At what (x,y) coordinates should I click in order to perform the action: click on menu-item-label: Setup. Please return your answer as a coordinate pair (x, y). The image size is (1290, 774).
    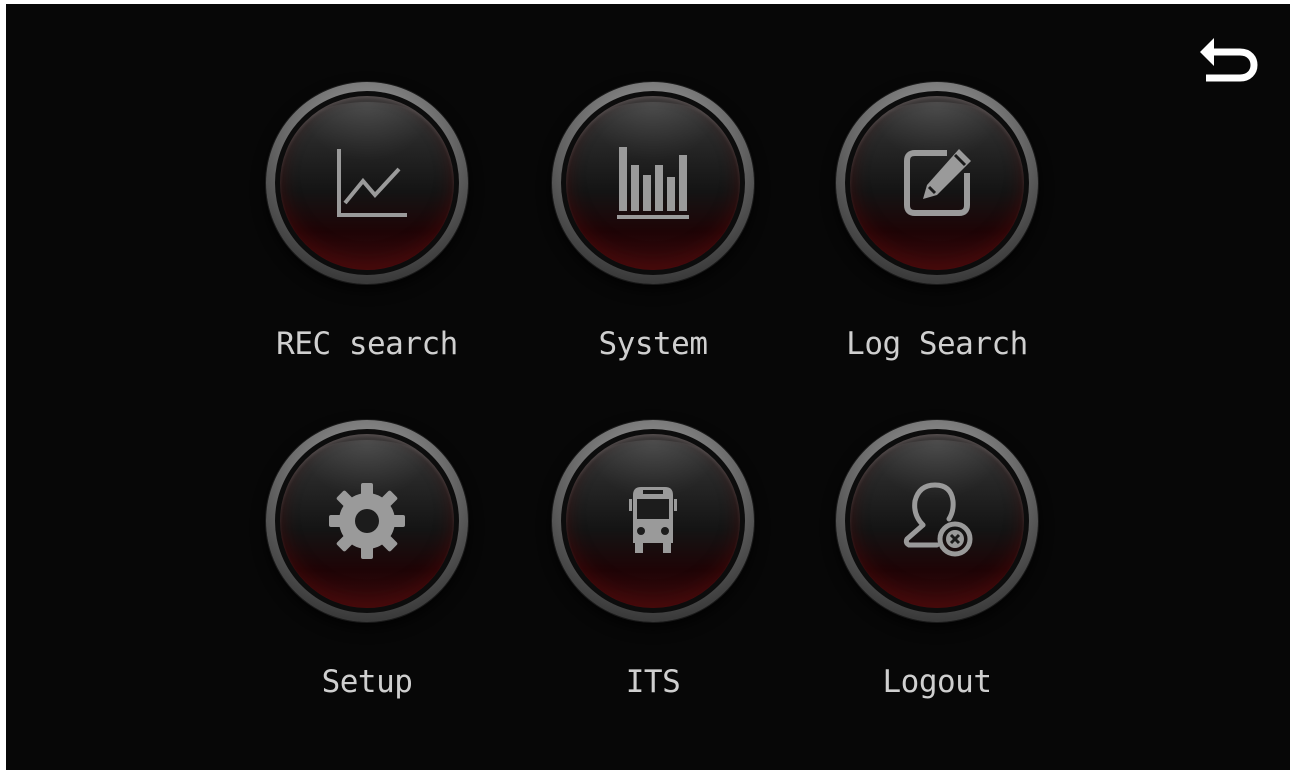
    Looking at the image, I should click on (367, 682).